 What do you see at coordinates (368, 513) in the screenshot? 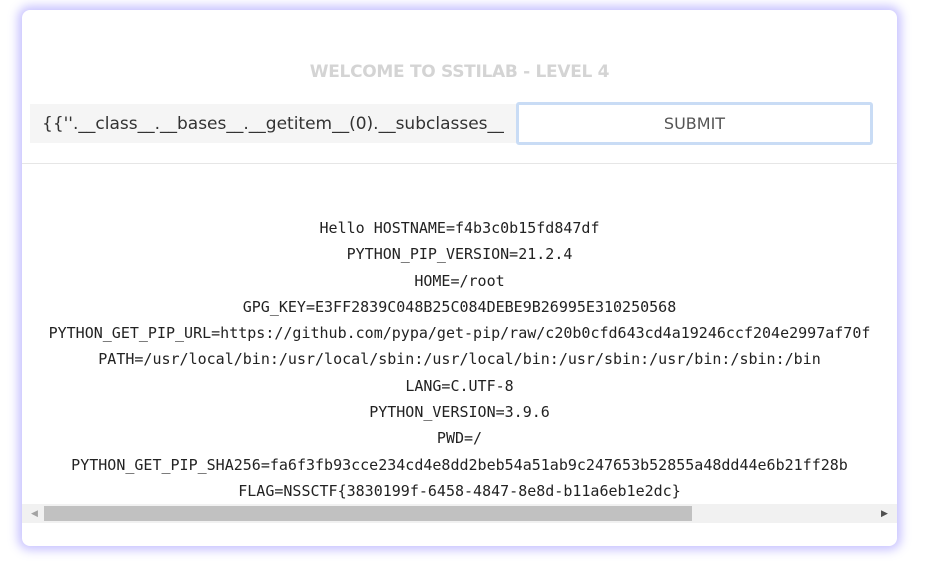
I see `scroll-thumb` at bounding box center [368, 513].